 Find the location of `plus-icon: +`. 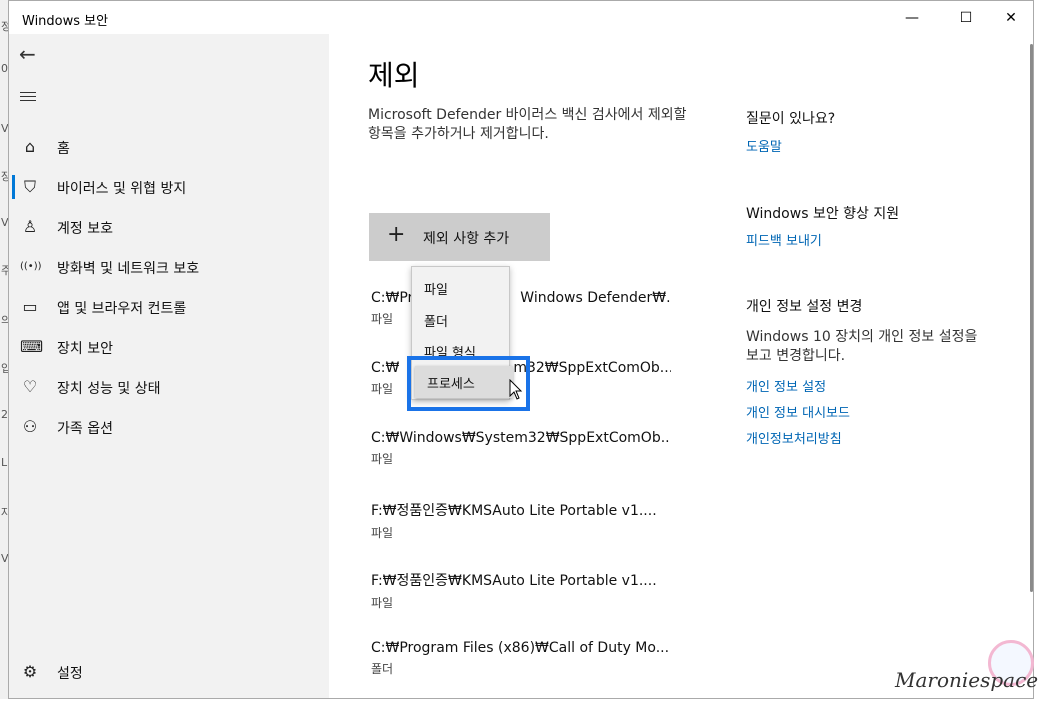

plus-icon: + is located at coordinates (396, 234).